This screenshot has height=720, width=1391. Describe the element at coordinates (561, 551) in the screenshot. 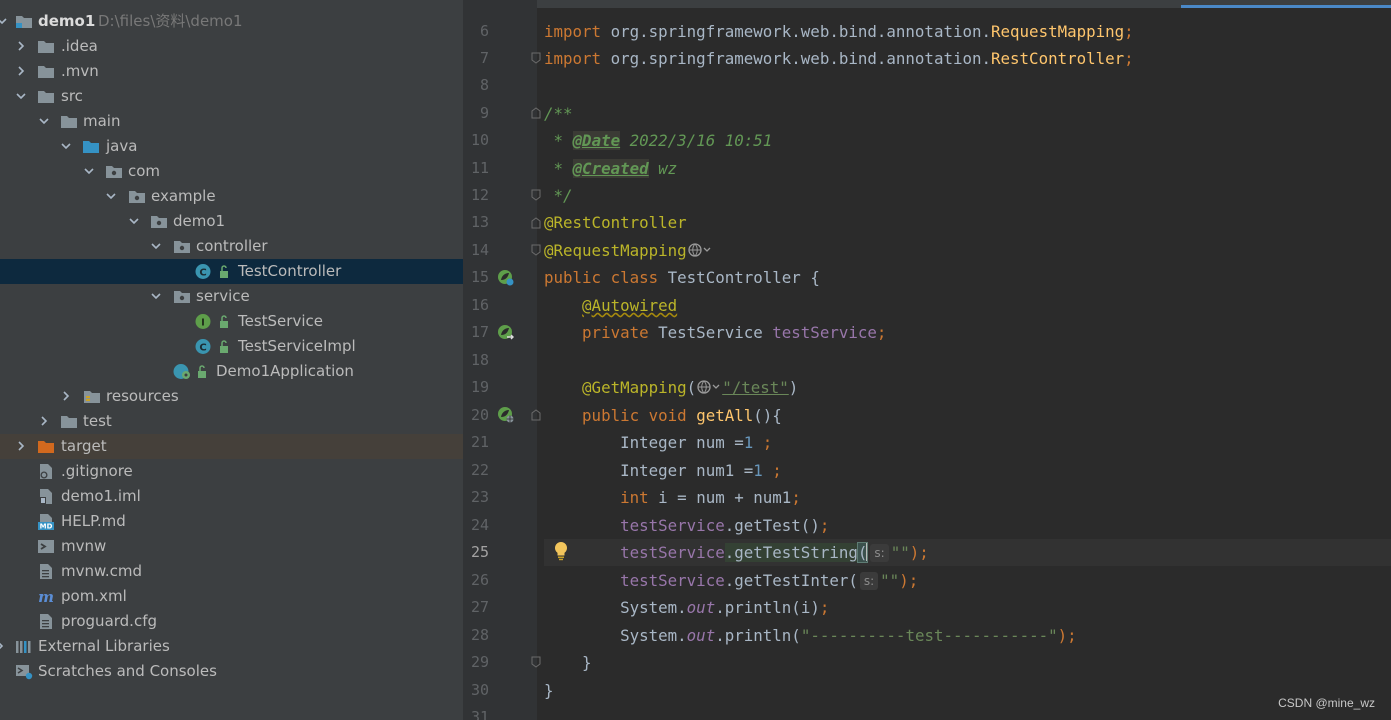

I see `lightbulb-icon` at that location.